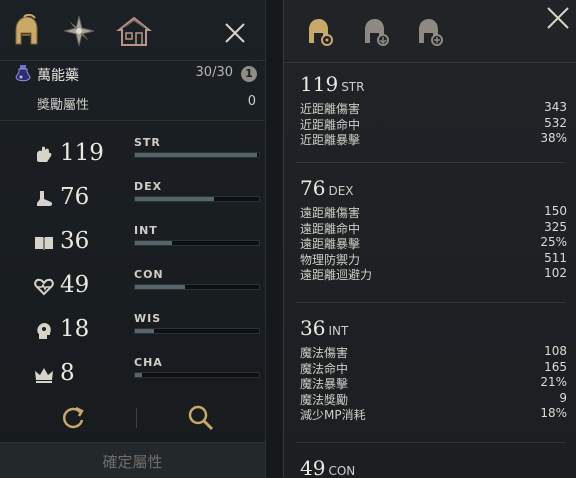 The image size is (576, 478). I want to click on close-right-button, so click(558, 18).